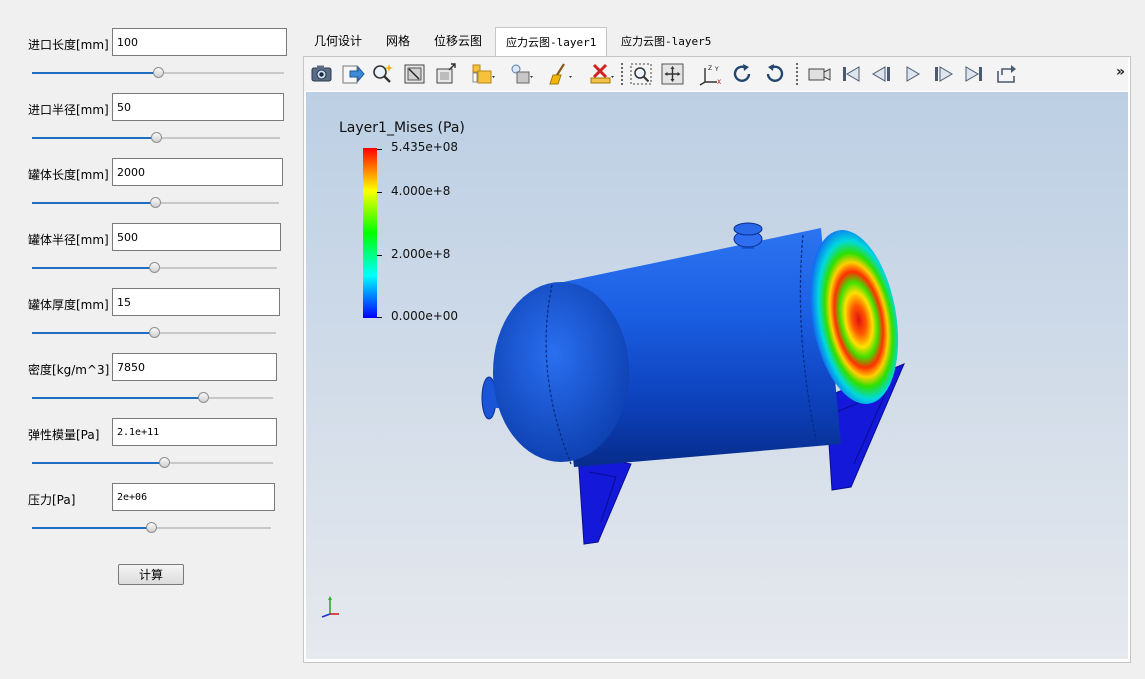 The image size is (1145, 679). I want to click on axes-icon: ZYX, so click(710, 74).